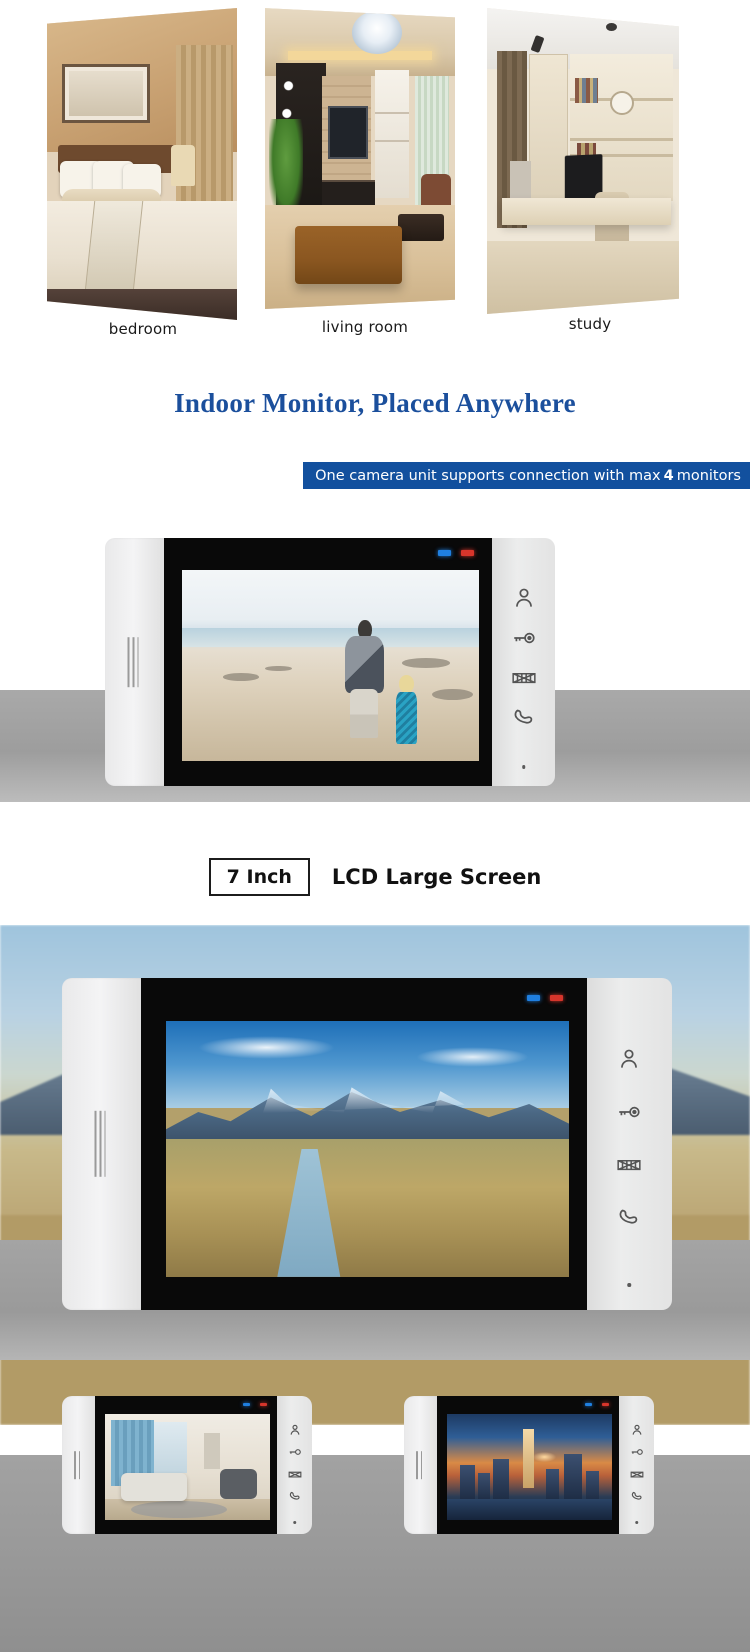  What do you see at coordinates (708, 475) in the screenshot?
I see `banner-text-after: monitors` at bounding box center [708, 475].